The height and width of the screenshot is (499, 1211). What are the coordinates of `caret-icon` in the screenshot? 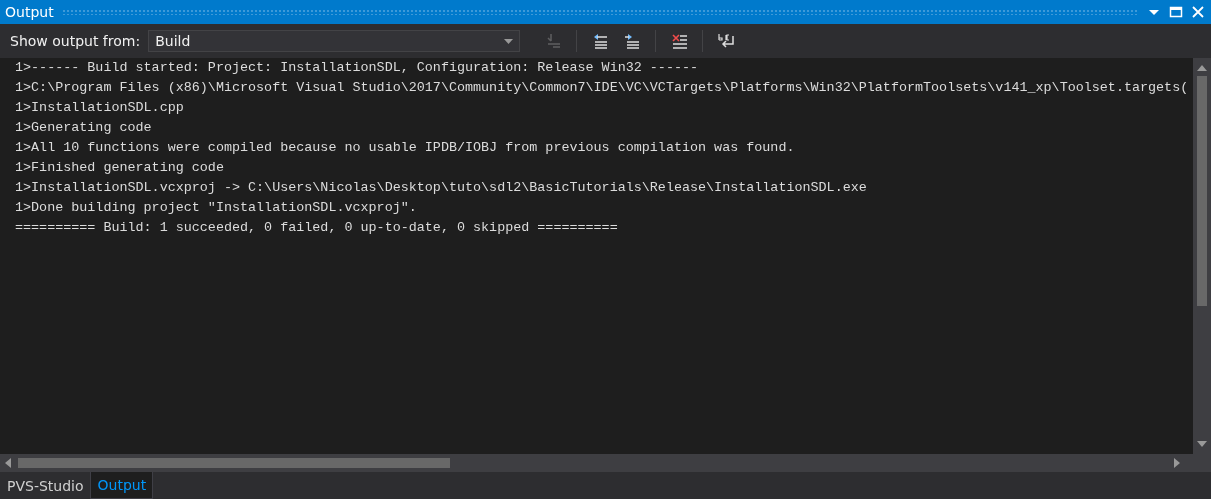 It's located at (509, 41).